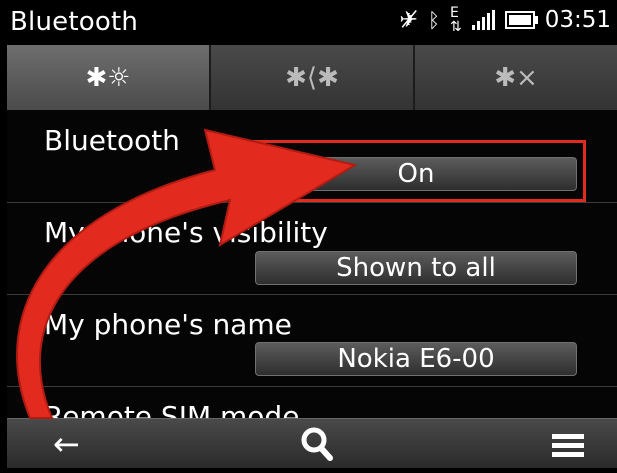 The image size is (617, 473). Describe the element at coordinates (433, 20) in the screenshot. I see `bluetooth-icon: ᛒ` at that location.